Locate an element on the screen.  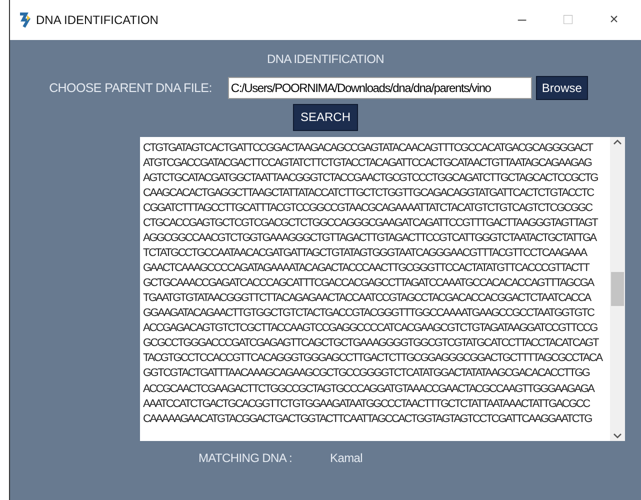
scroll-down-icon is located at coordinates (617, 435).